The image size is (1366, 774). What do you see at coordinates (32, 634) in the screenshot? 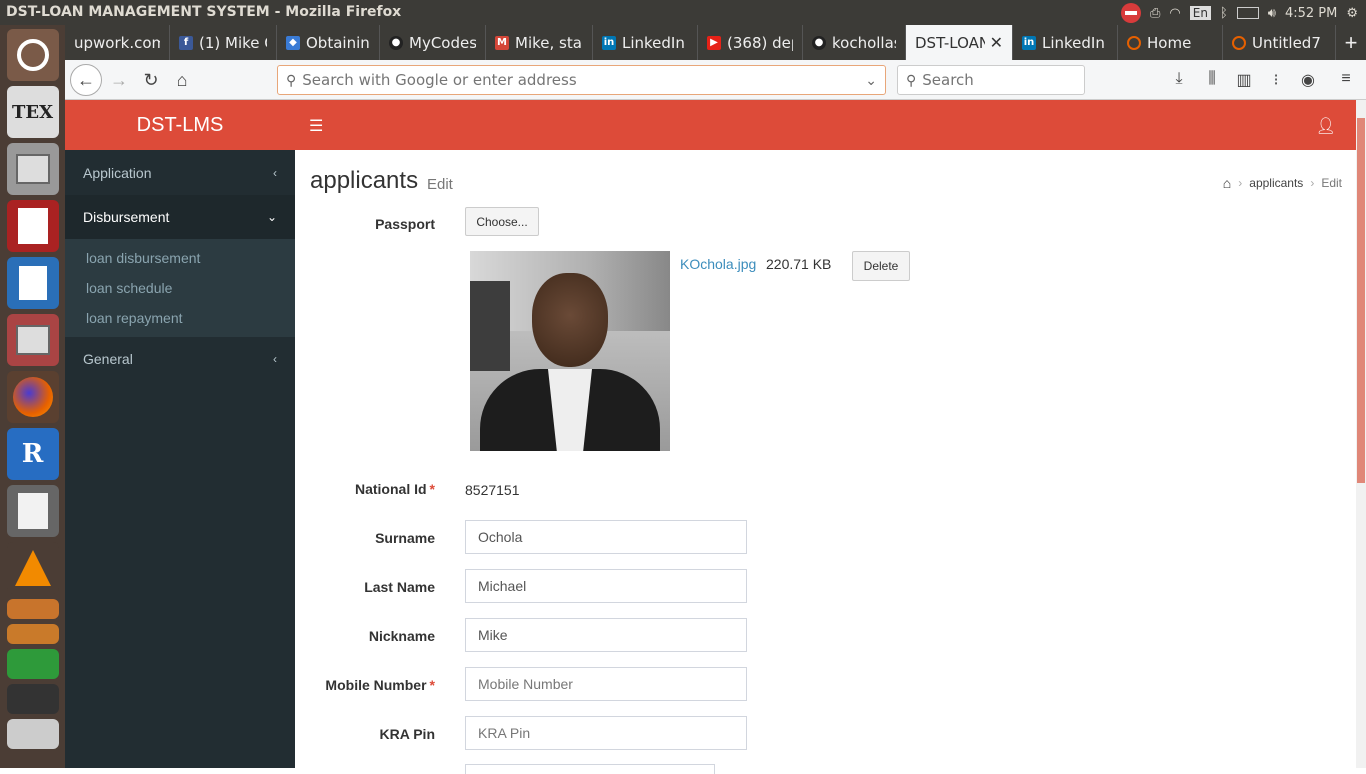
I see `impress-icon` at bounding box center [32, 634].